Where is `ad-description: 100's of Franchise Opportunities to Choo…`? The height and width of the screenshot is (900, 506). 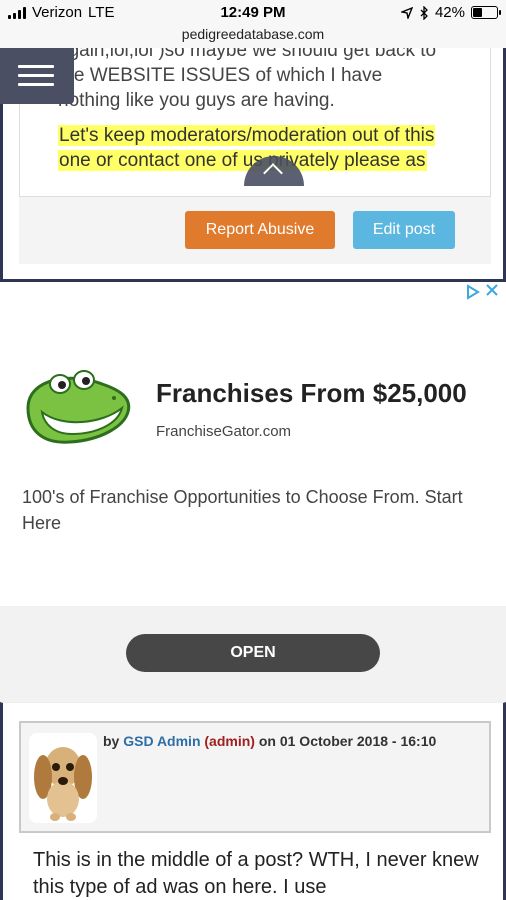 ad-description: 100's of Franchise Opportunities to Choo… is located at coordinates (252, 510).